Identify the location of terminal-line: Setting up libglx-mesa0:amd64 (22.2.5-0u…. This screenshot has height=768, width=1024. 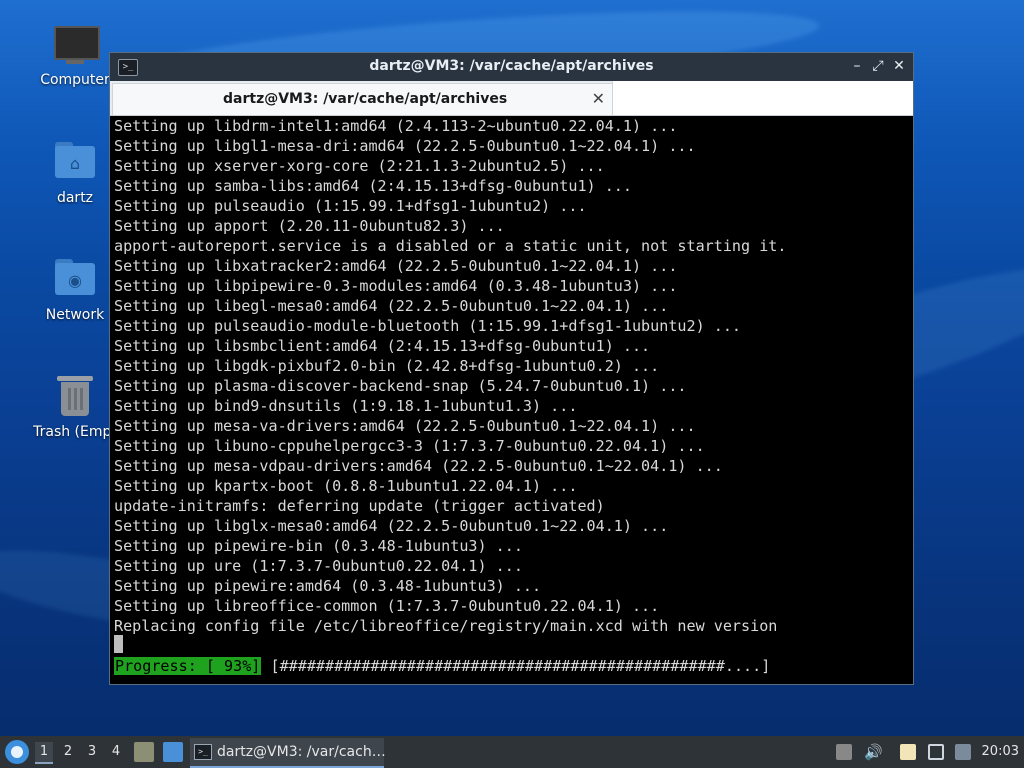
(391, 526).